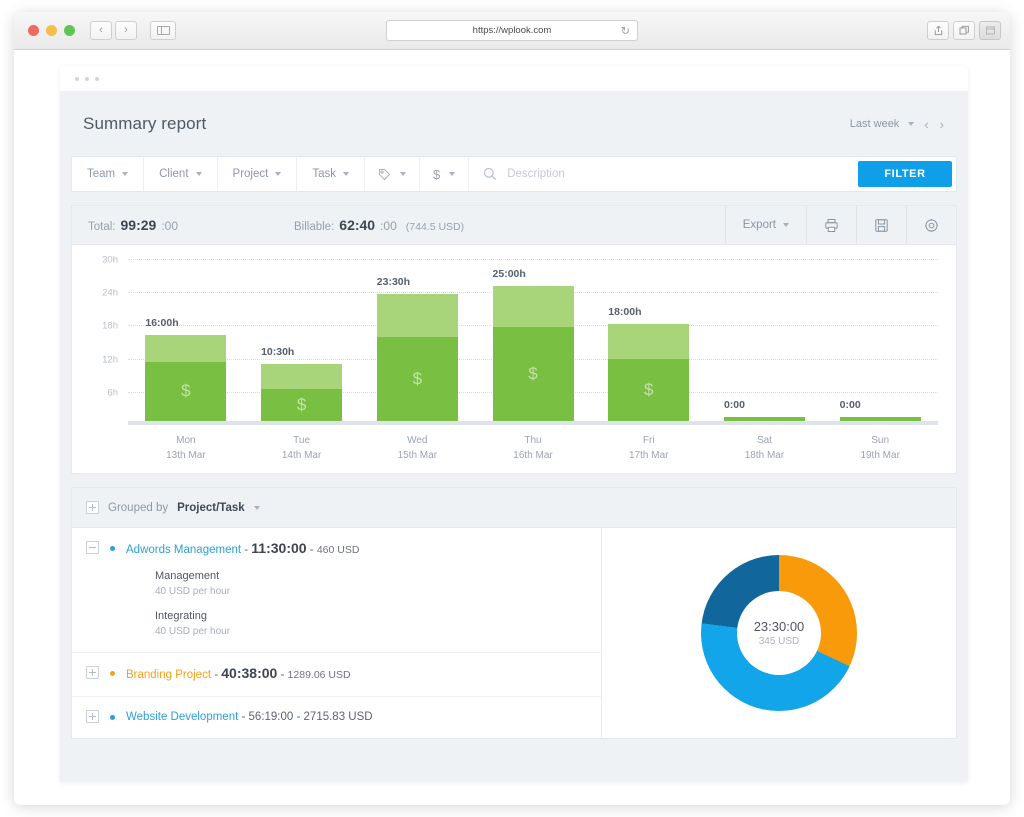  I want to click on close-window-button, so click(33, 30).